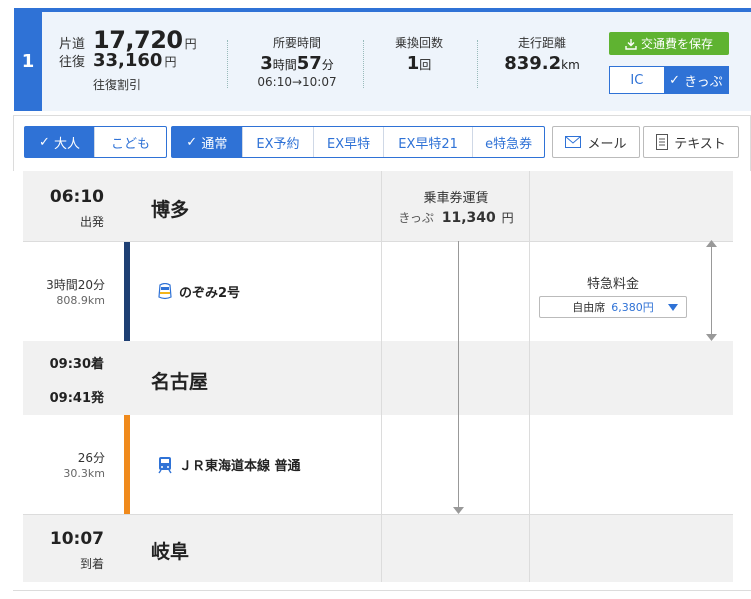 The height and width of the screenshot is (599, 751). I want to click on text-label: テキスト, so click(700, 144).